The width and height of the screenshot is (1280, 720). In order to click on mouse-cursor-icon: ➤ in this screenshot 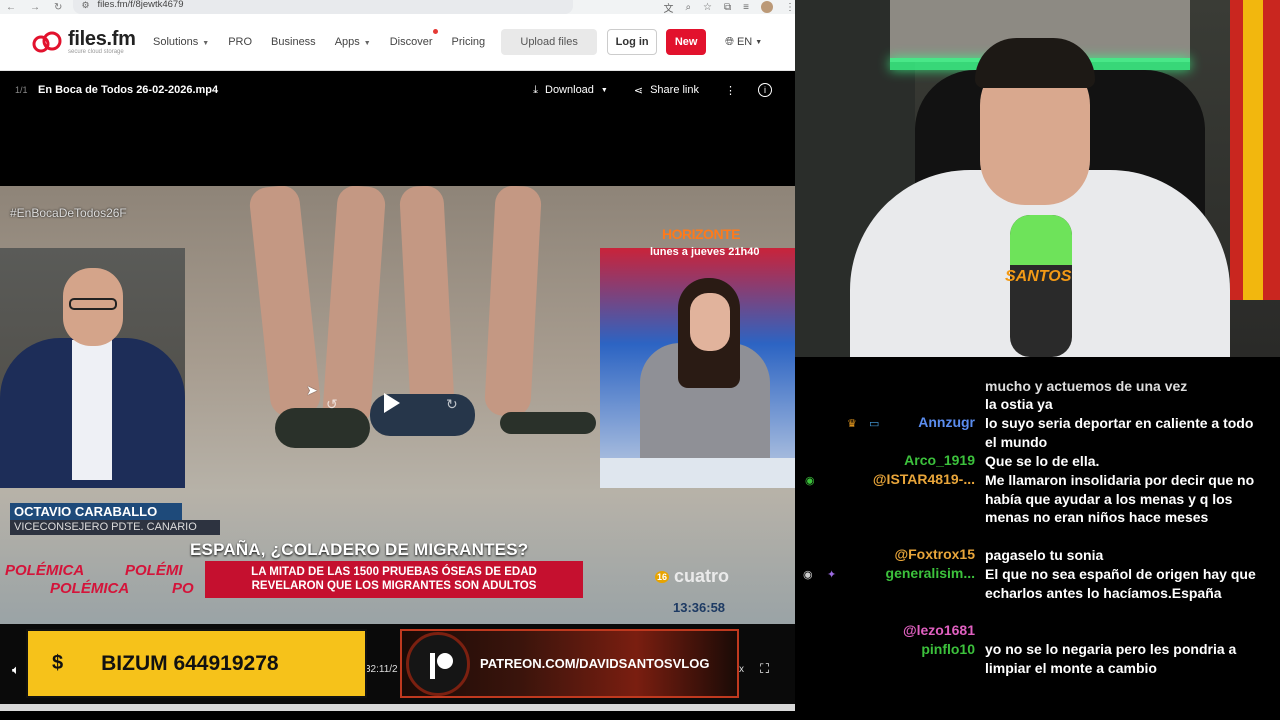, I will do `click(312, 390)`.